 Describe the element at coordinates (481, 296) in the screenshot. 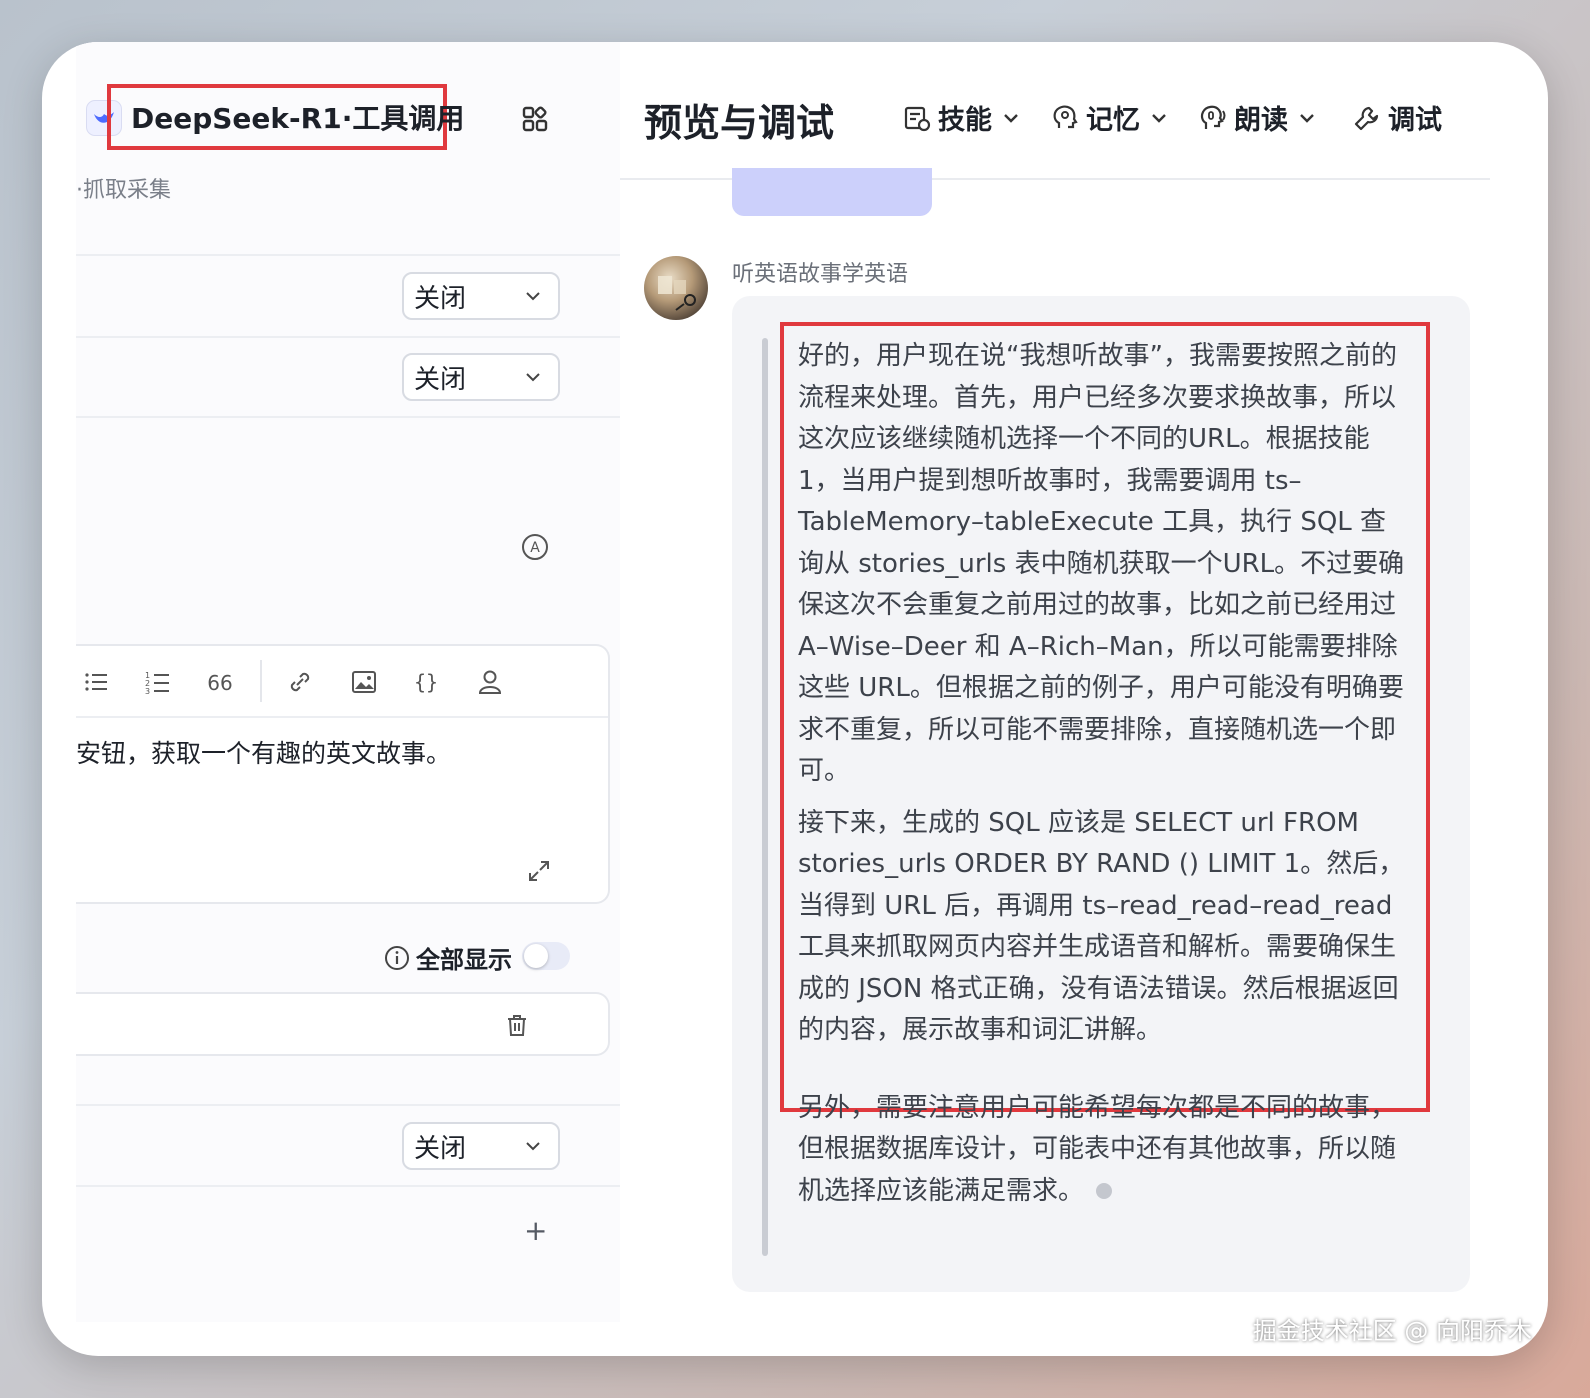

I see `select-dropdown-1: 关闭` at that location.